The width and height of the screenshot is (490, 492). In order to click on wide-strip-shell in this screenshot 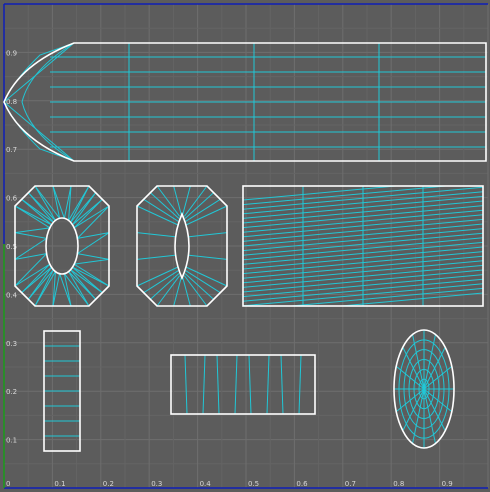, I will do `click(243, 384)`.